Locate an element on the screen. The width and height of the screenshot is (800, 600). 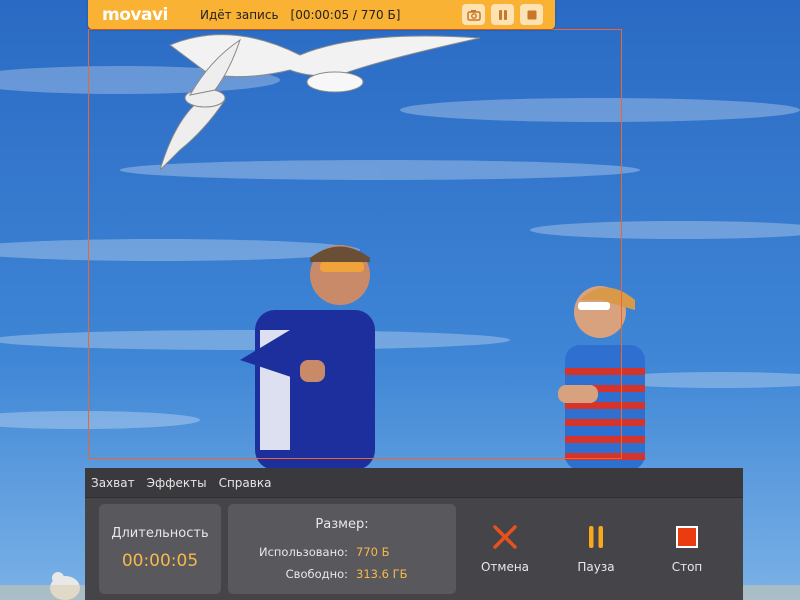
menu-effects: Эффекты is located at coordinates (177, 483).